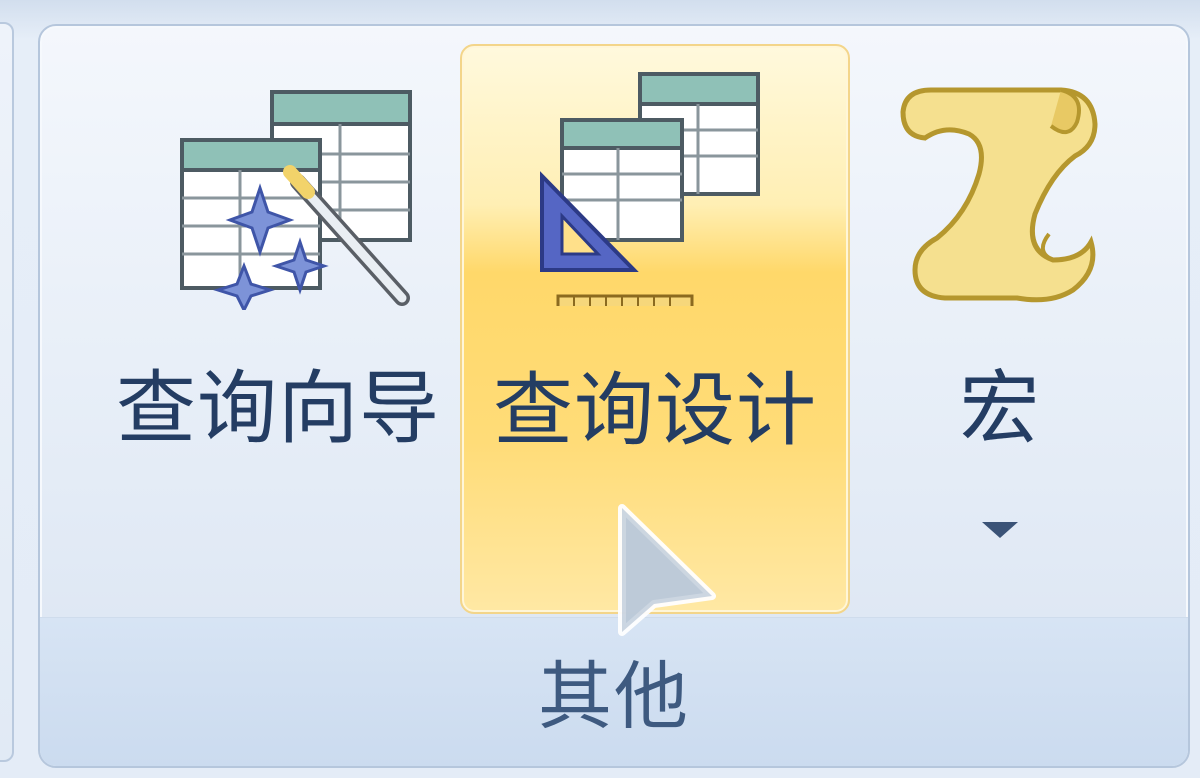  Describe the element at coordinates (1000, 530) in the screenshot. I see `chevron-down-icon` at that location.